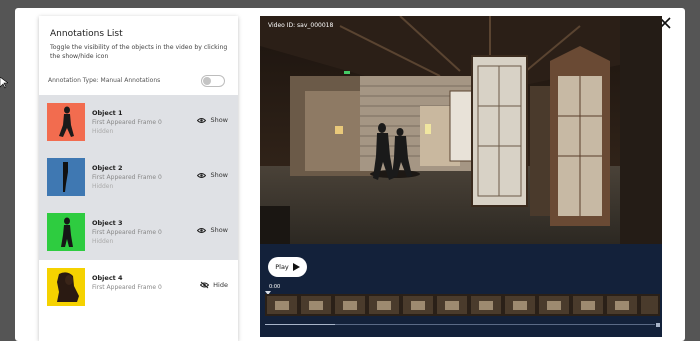 The width and height of the screenshot is (700, 341). Describe the element at coordinates (107, 223) in the screenshot. I see `object-3-name: Object 3` at that location.